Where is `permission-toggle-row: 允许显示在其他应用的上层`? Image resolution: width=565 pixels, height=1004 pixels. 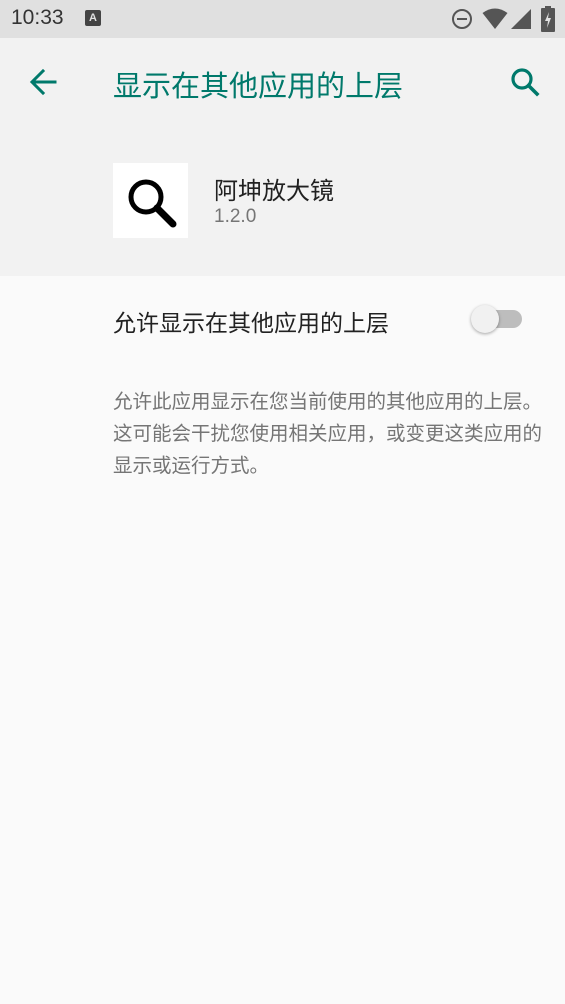
permission-toggle-row: 允许显示在其他应用的上层 is located at coordinates (282, 319).